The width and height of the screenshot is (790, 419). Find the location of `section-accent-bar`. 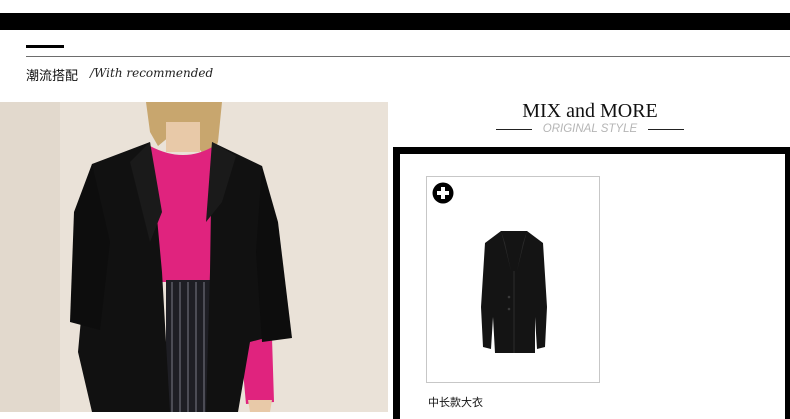

section-accent-bar is located at coordinates (45, 46).